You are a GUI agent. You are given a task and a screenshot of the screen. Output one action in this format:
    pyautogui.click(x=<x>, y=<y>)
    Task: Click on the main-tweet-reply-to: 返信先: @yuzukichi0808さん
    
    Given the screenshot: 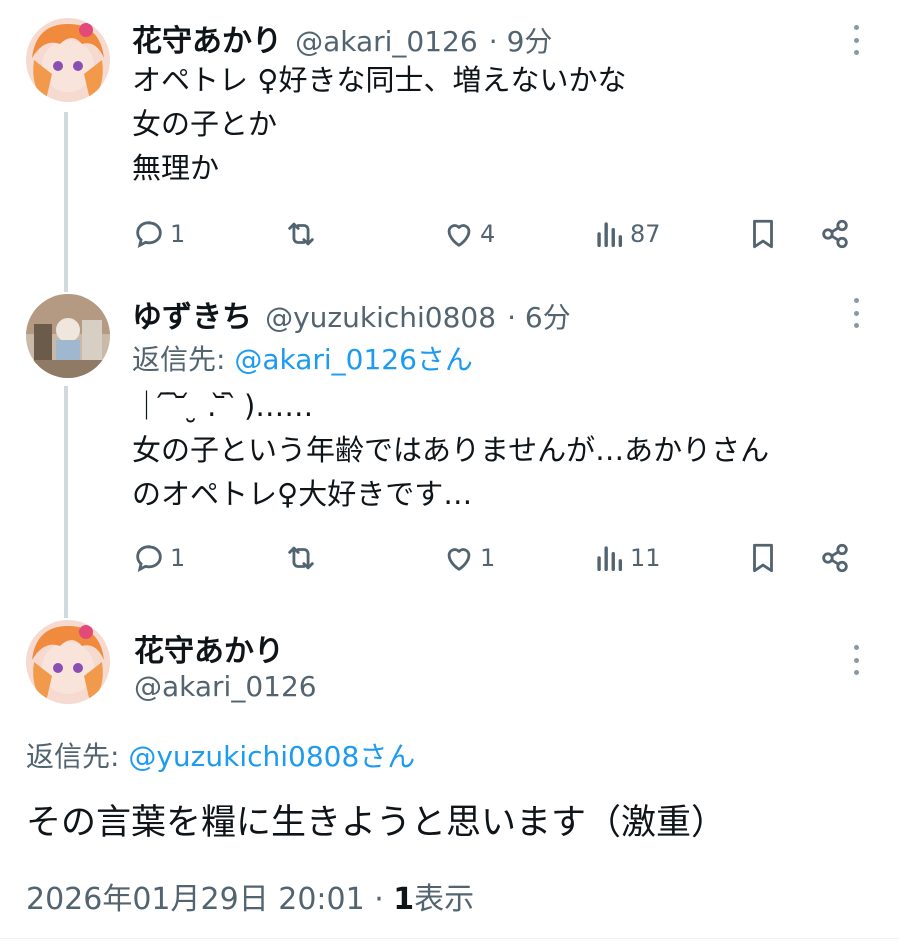 What is the action you would take?
    pyautogui.click(x=220, y=755)
    